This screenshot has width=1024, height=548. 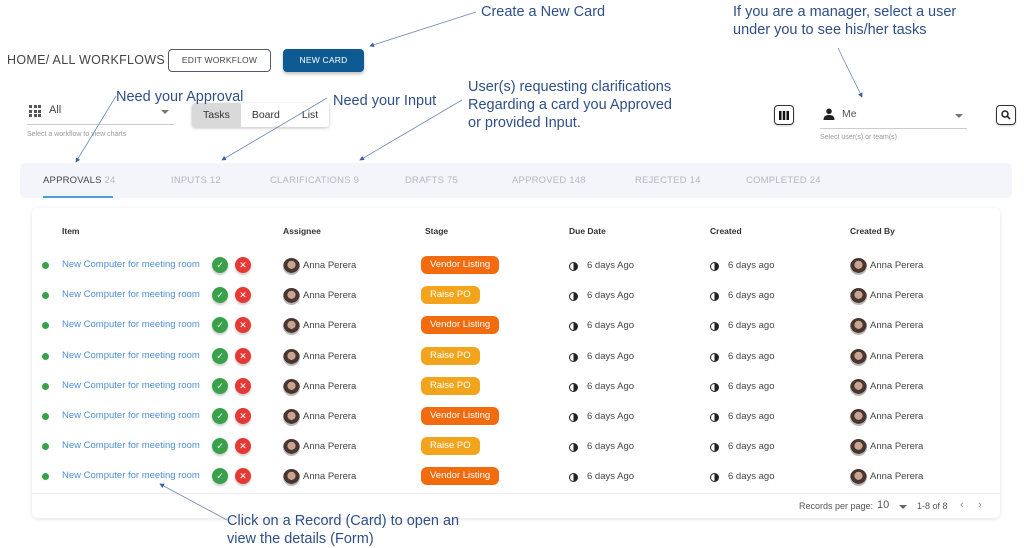 I want to click on arrow-manager, so click(x=850, y=72).